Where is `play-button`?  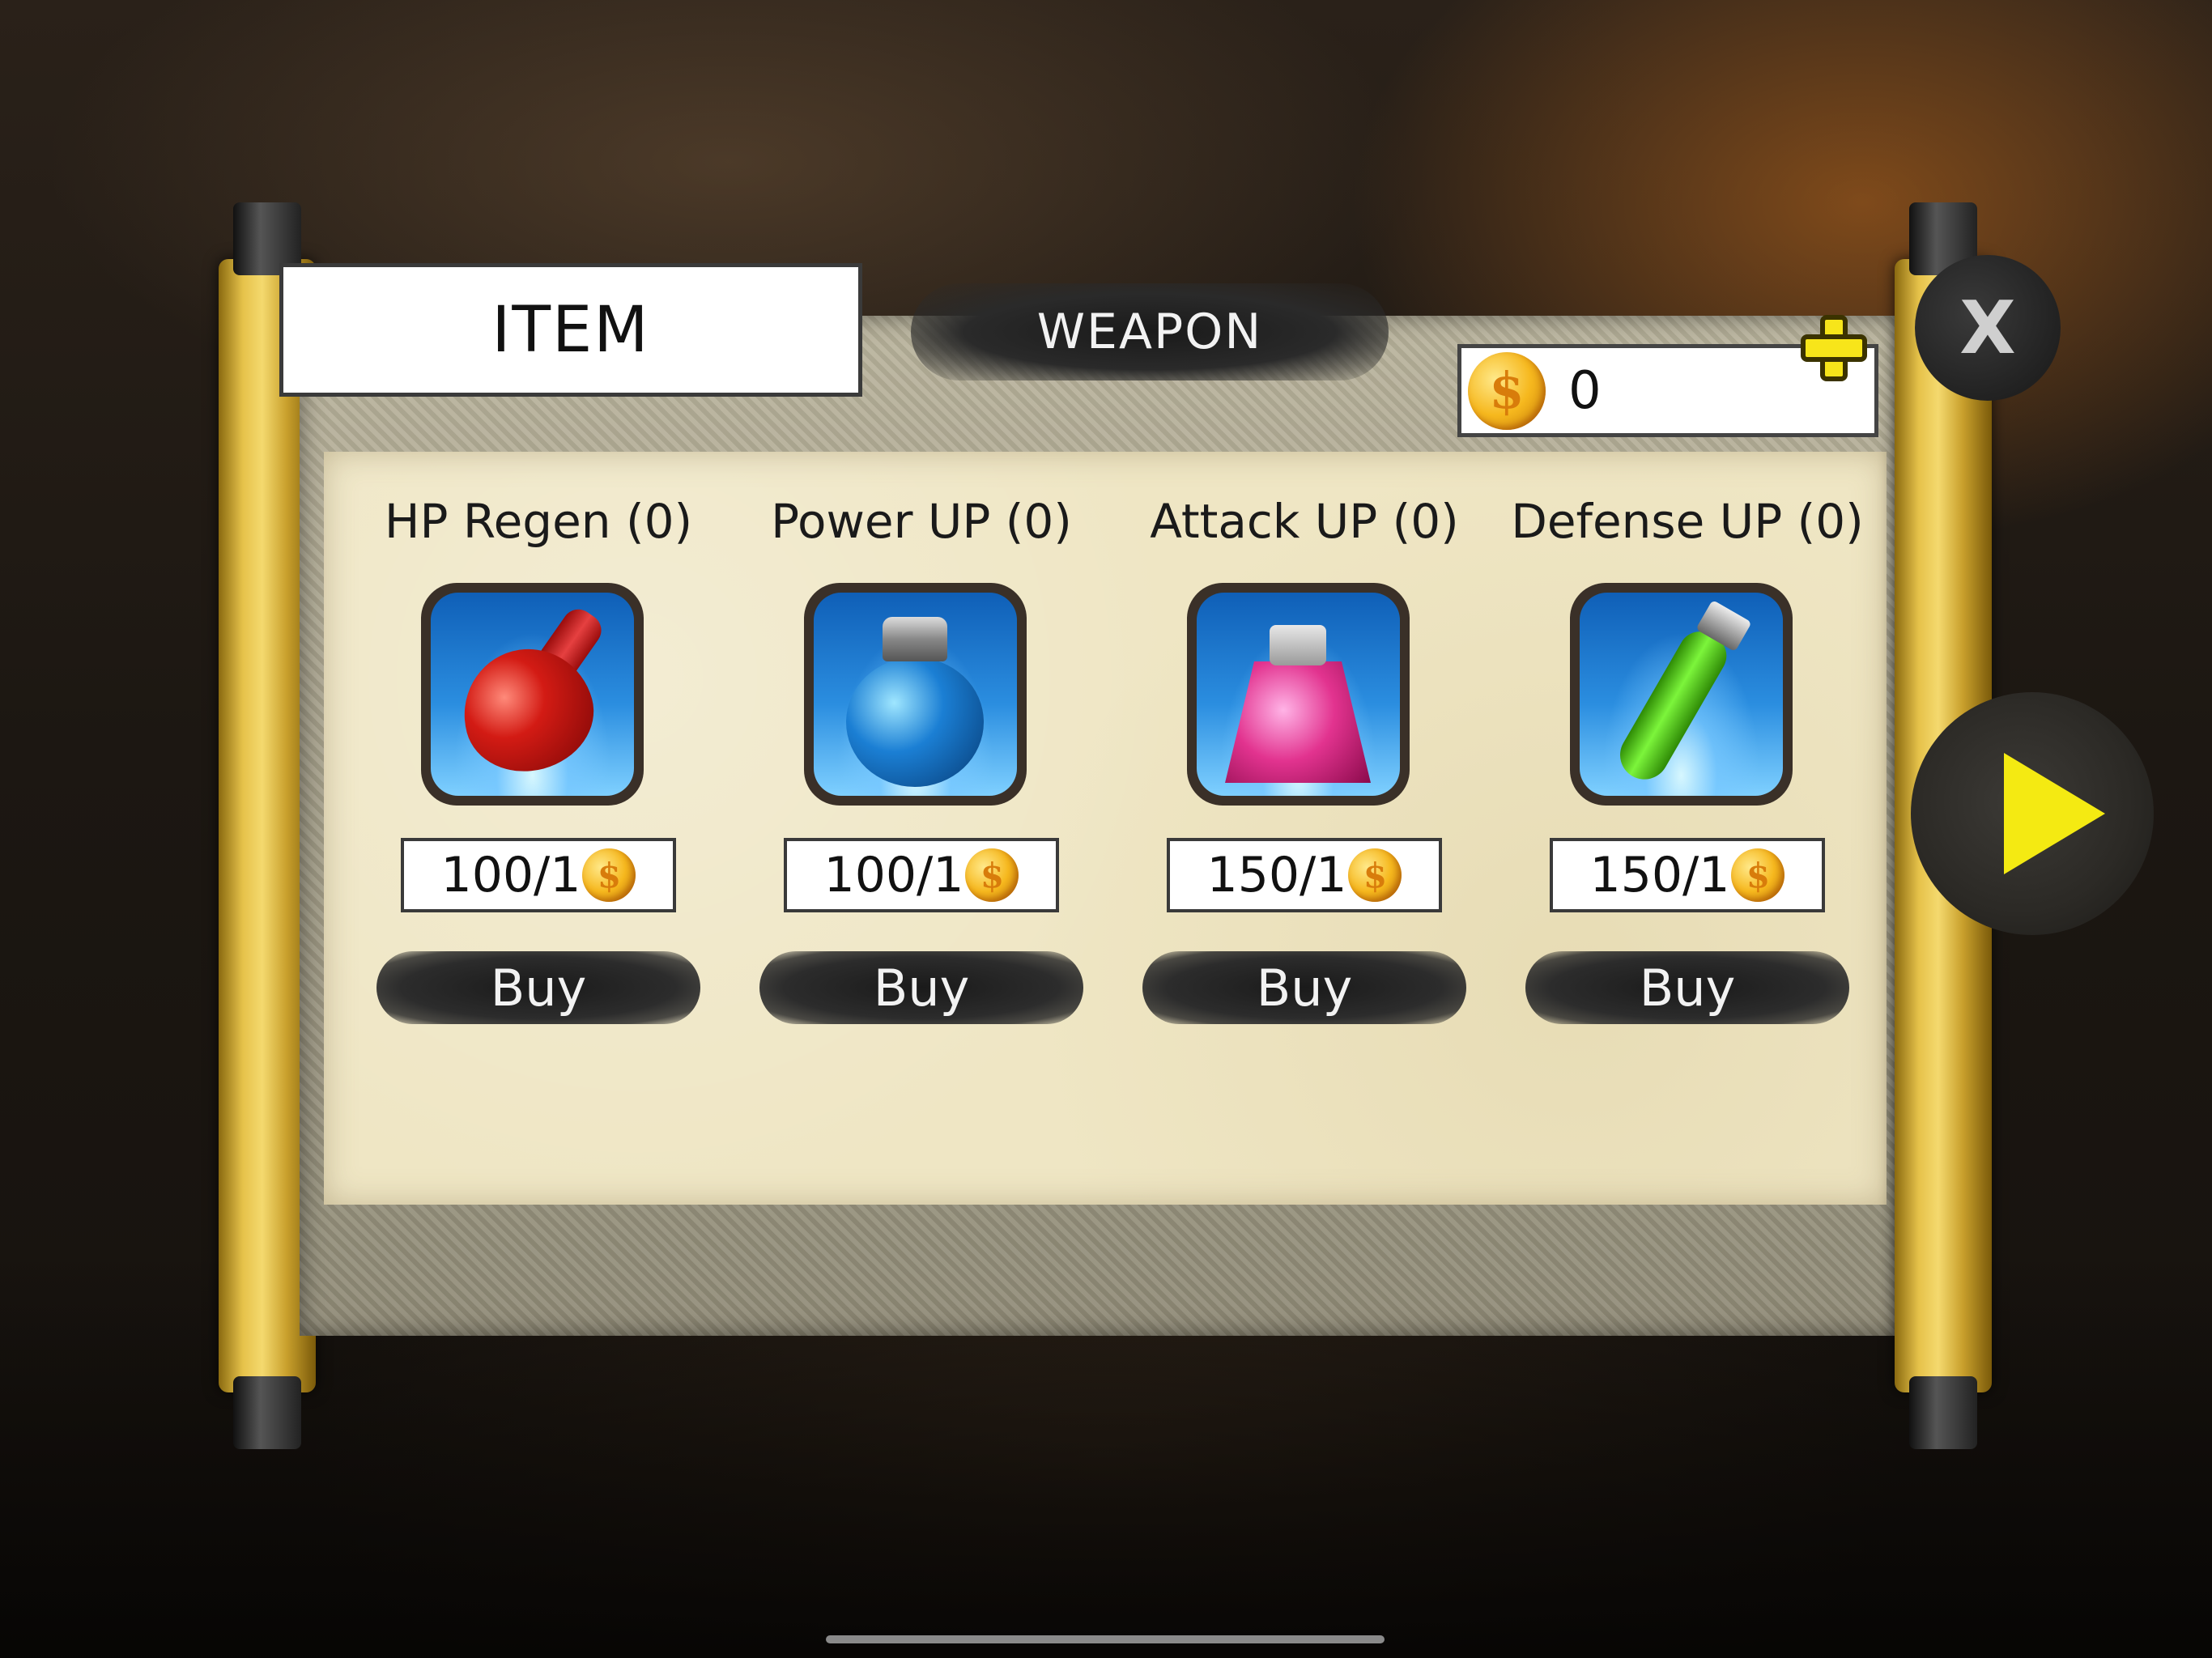 play-button is located at coordinates (2032, 813).